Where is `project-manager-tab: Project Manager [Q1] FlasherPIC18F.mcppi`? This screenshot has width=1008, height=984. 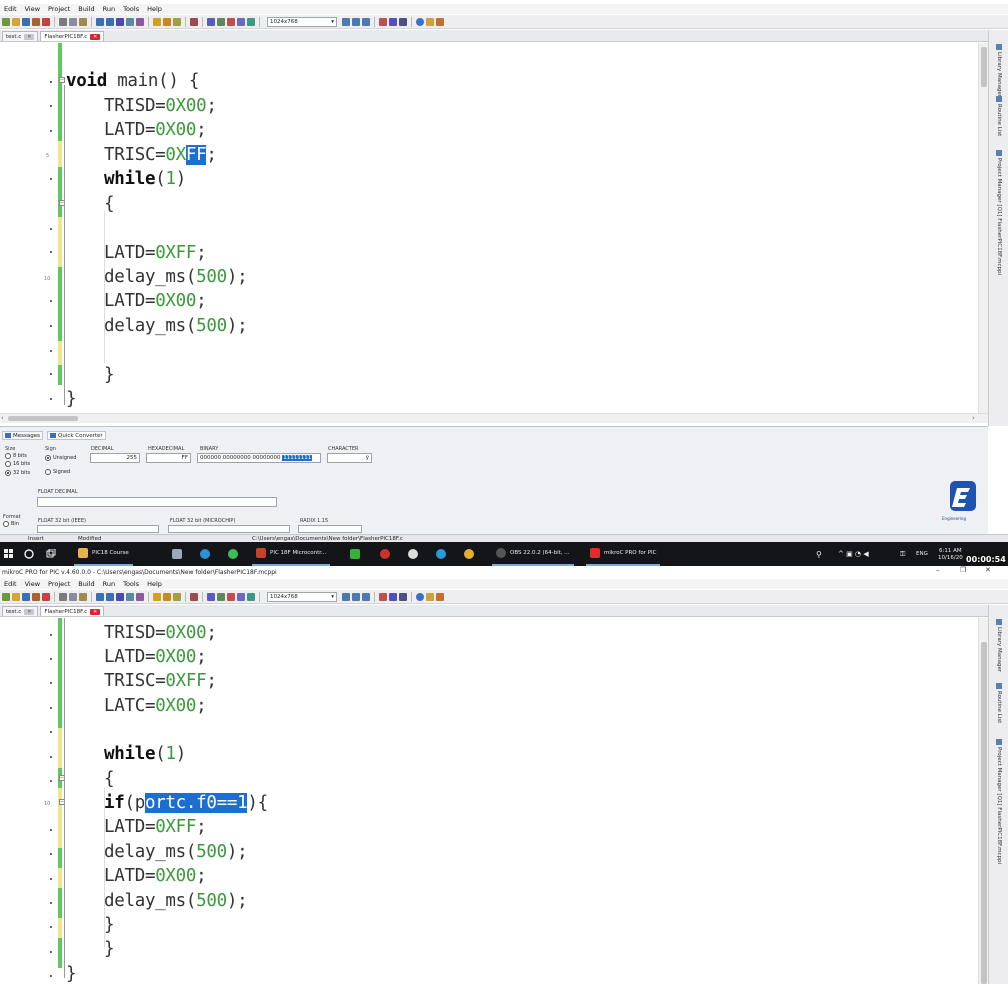
project-manager-tab: Project Manager [Q1] FlasherPIC18F.mcppi is located at coordinates (999, 212).